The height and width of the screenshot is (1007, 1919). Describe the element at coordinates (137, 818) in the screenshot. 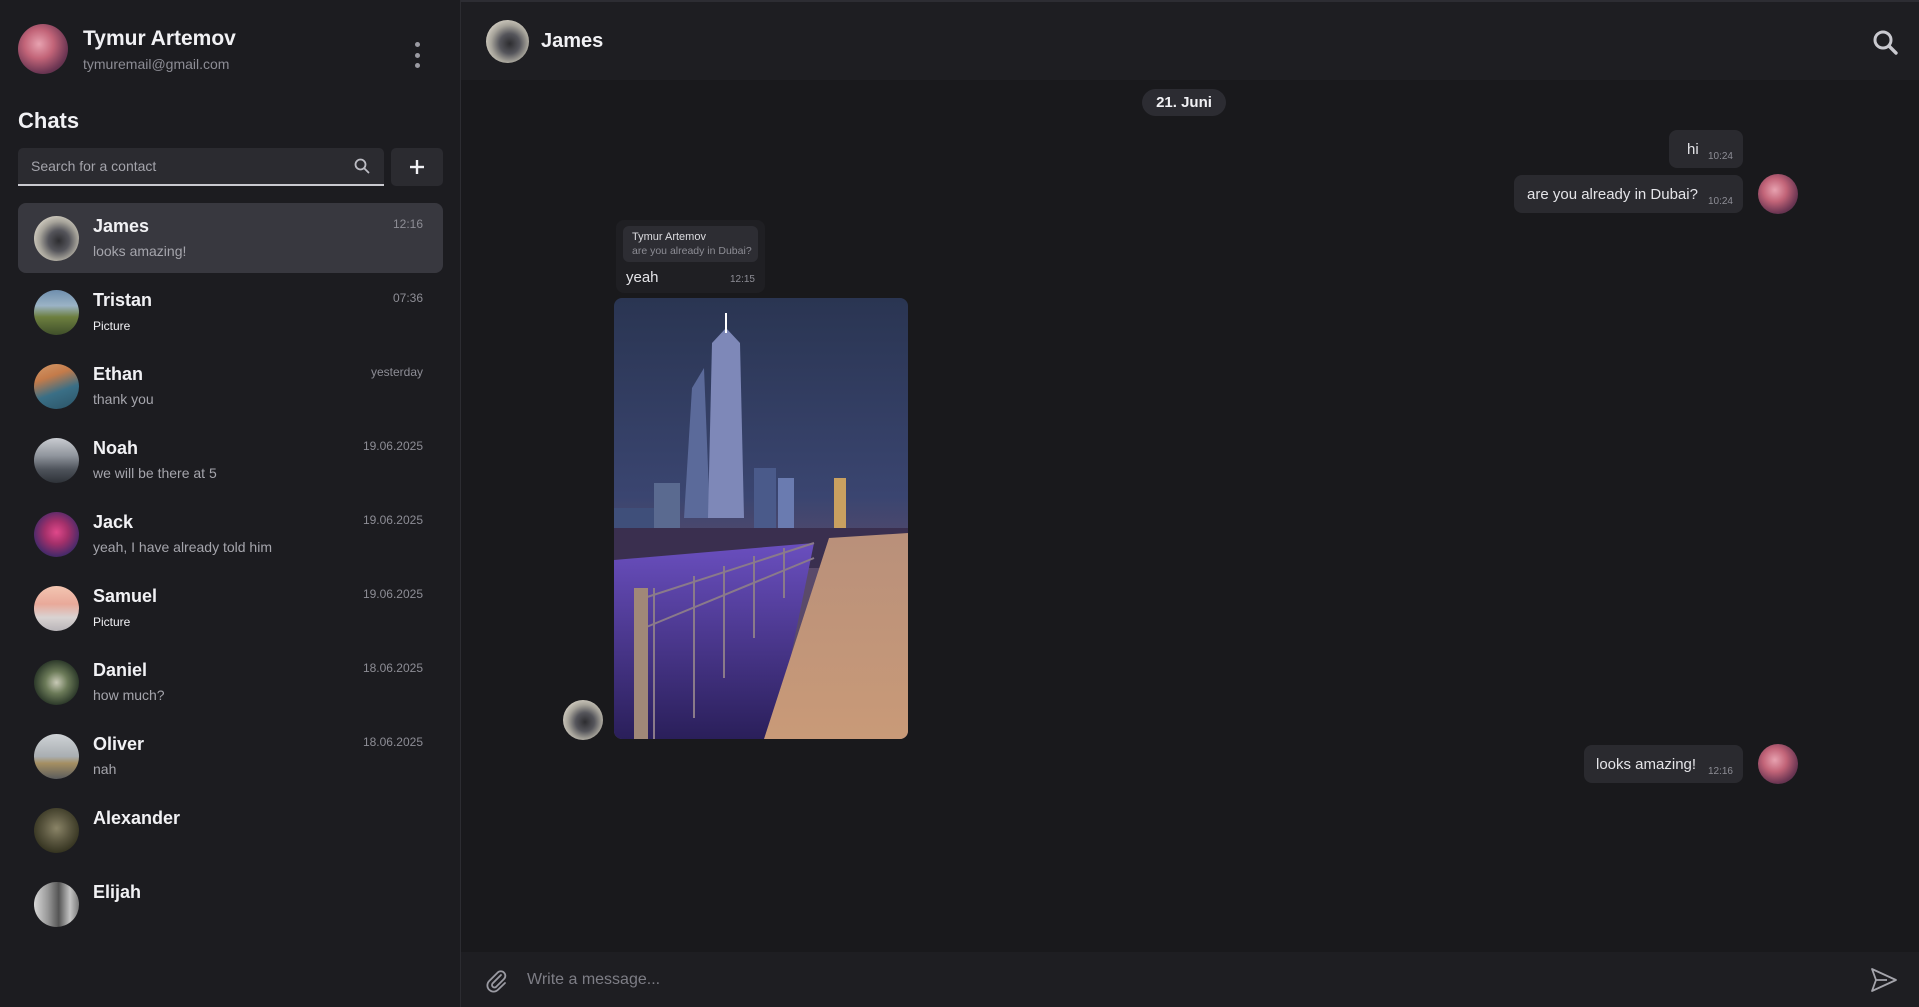

I see `chat-item-name: Alexander` at that location.